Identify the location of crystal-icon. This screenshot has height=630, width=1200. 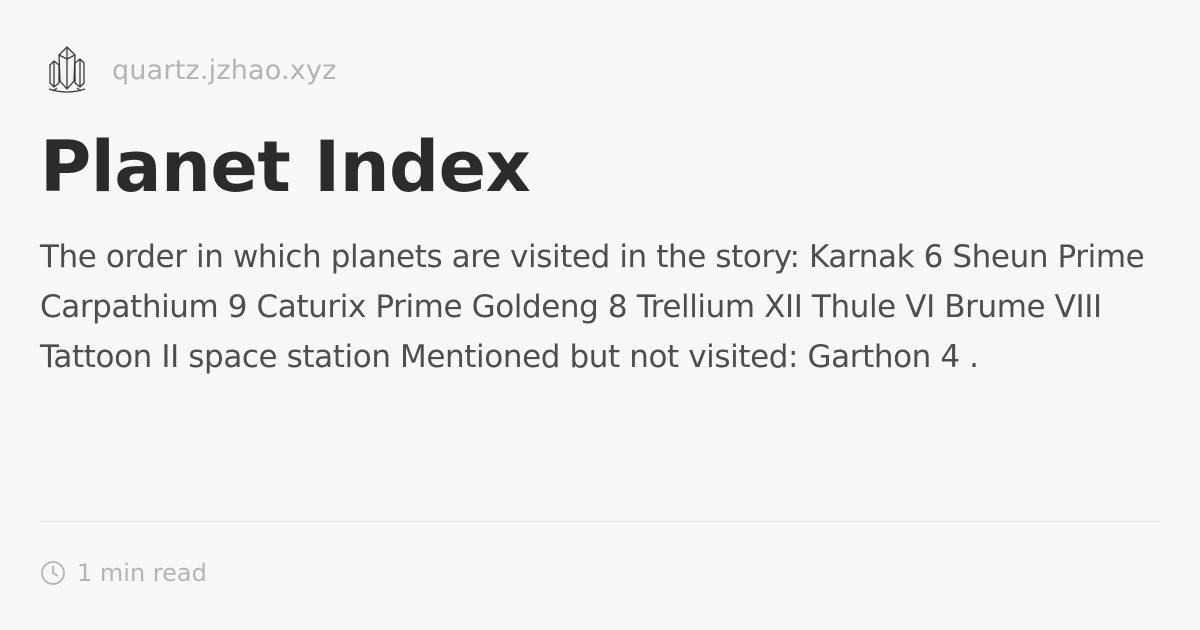
(67, 70).